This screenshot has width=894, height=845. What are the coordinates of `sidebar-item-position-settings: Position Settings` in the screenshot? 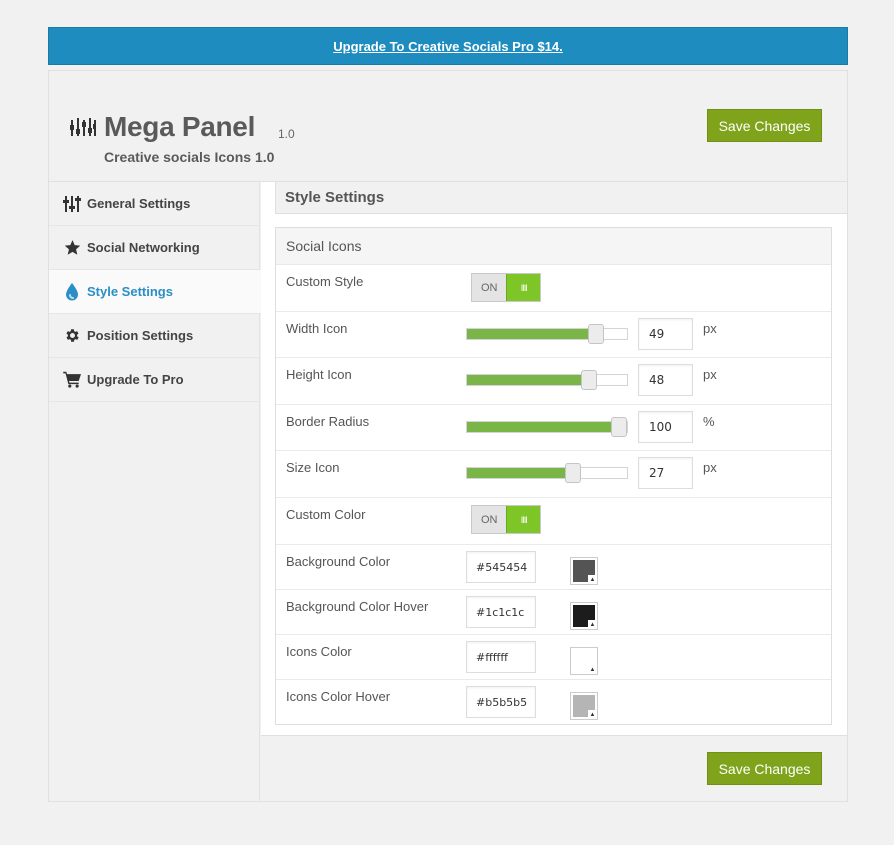 It's located at (154, 336).